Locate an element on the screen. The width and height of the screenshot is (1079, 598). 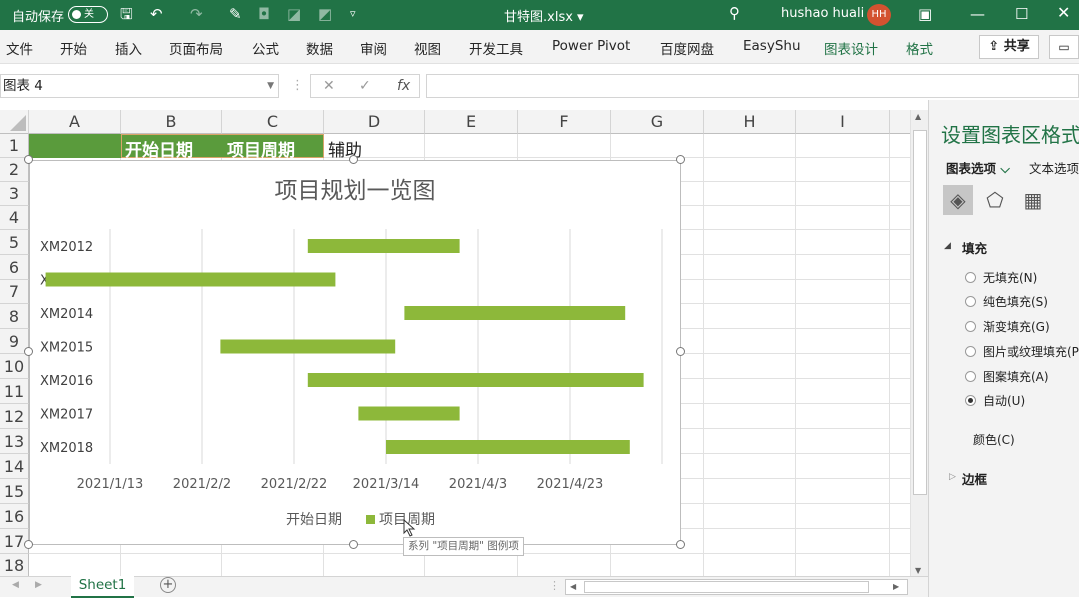
maximize-icon: ☐ is located at coordinates (1021, 14).